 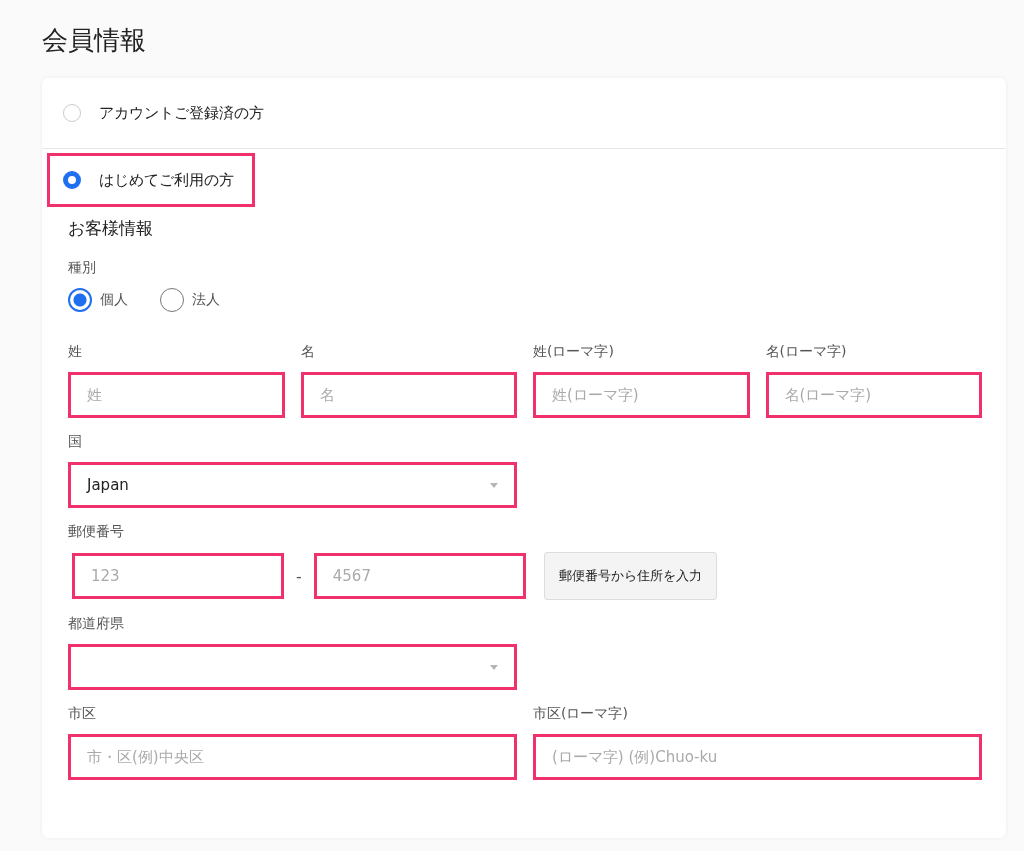 What do you see at coordinates (574, 351) in the screenshot?
I see `field-label: 姓(ローマ字)` at bounding box center [574, 351].